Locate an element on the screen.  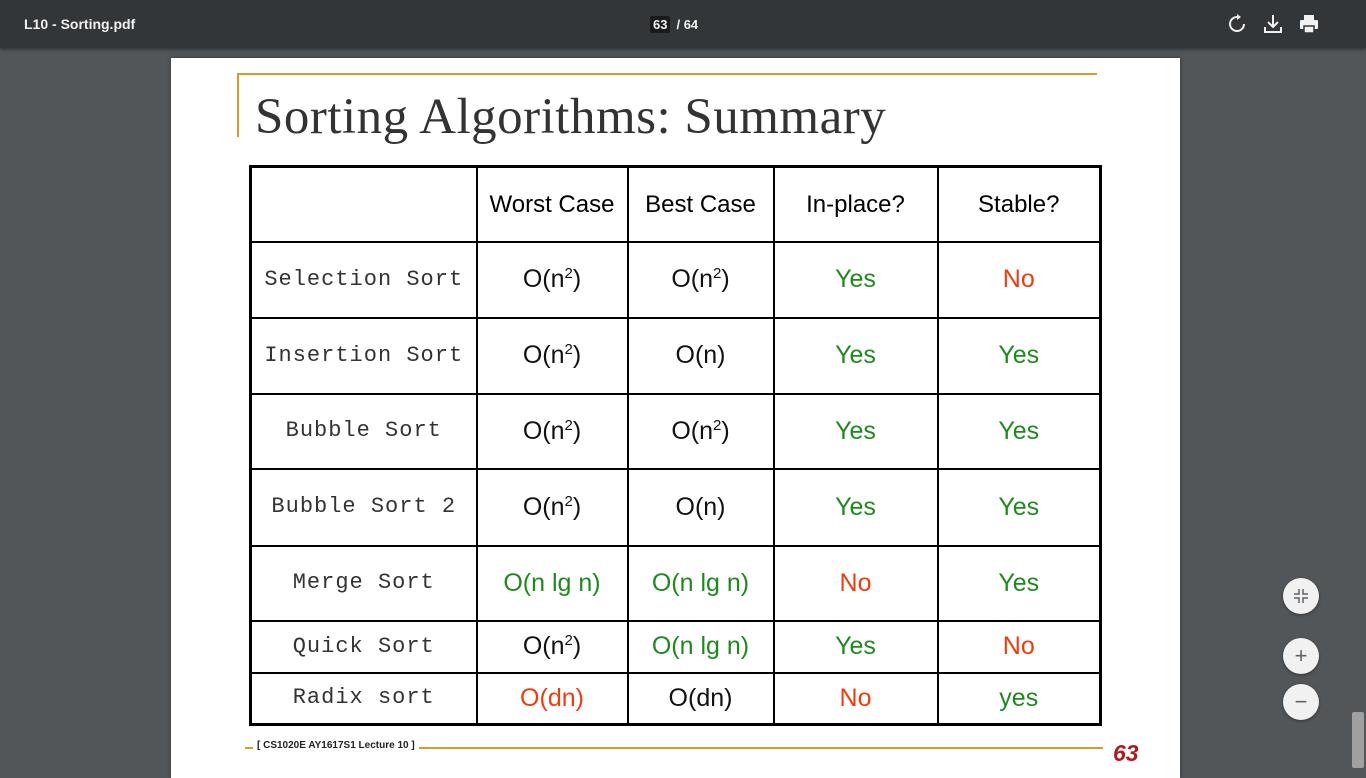
table-row: Selection Sort O(n2) O(n2) Yes No is located at coordinates (675, 279).